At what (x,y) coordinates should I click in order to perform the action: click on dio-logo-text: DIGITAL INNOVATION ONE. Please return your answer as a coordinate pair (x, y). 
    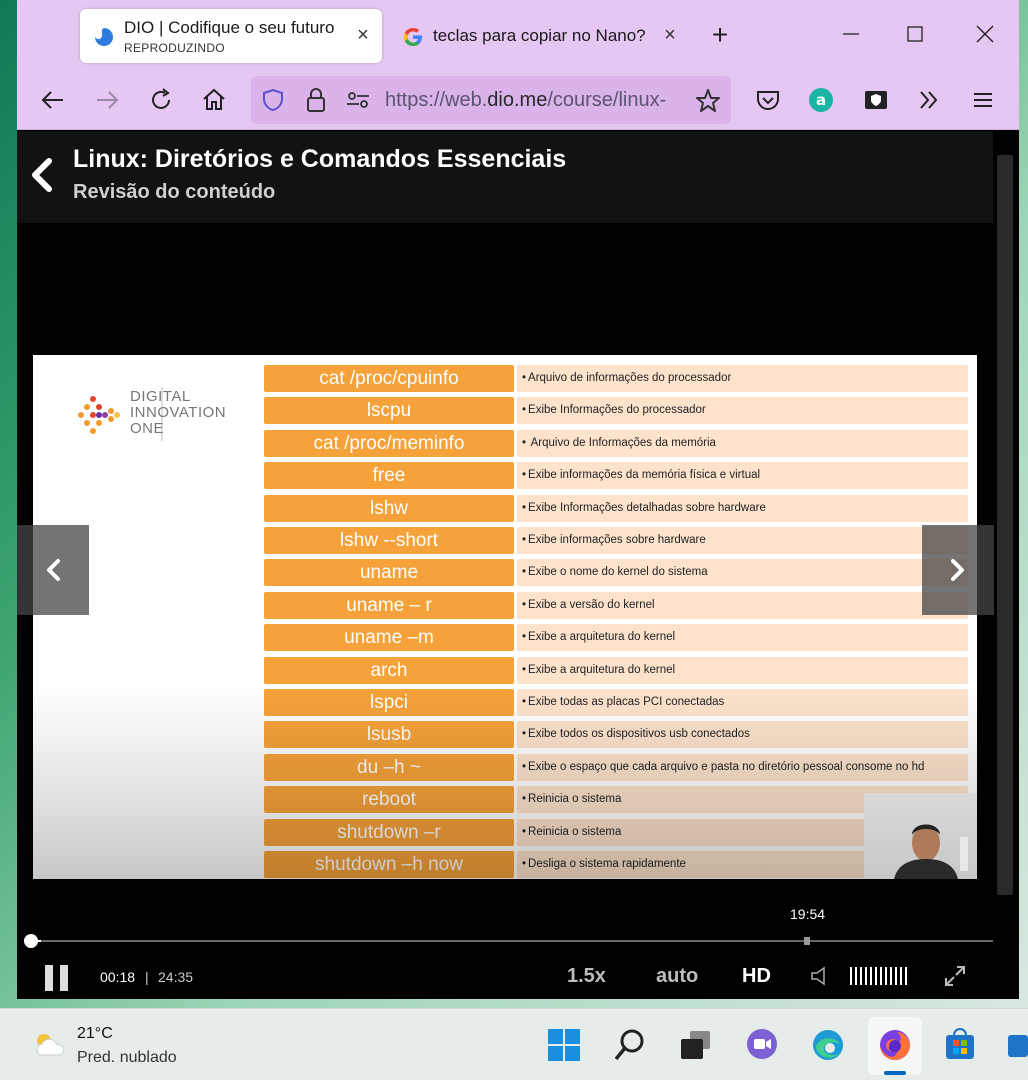
    Looking at the image, I should click on (178, 412).